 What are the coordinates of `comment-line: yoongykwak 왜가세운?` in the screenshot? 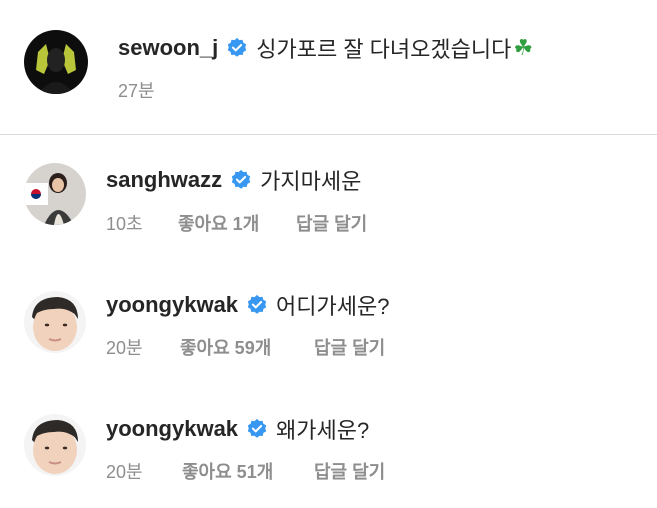 It's located at (237, 429).